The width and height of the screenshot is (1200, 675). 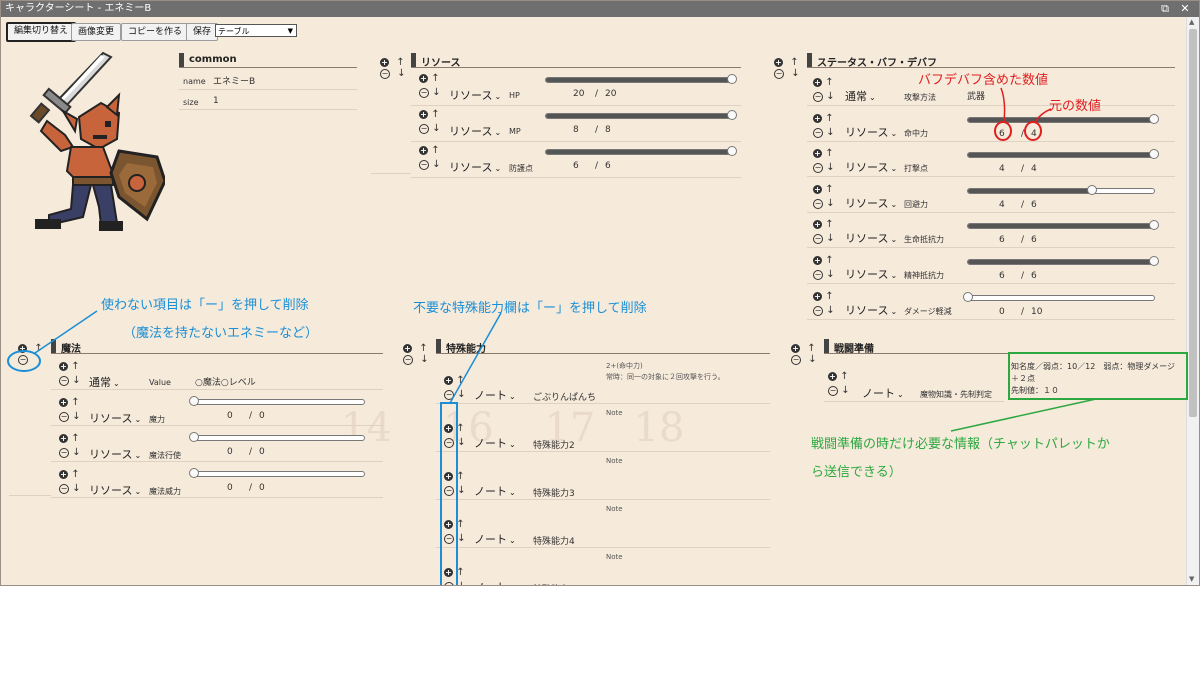 I want to click on current-value: 8, so click(x=576, y=130).